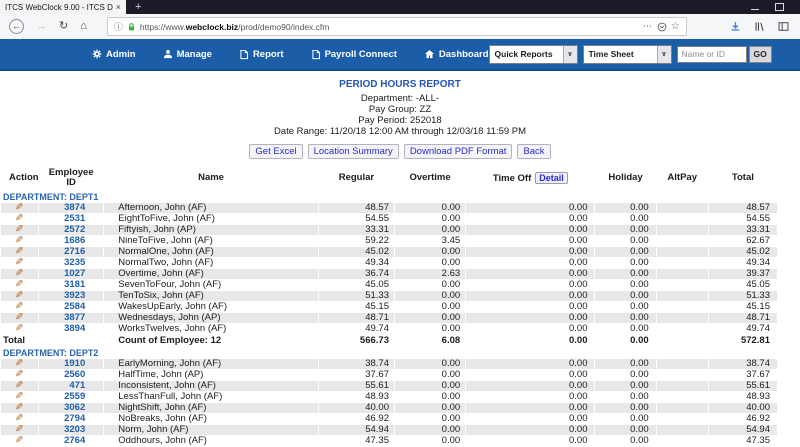 This screenshot has height=447, width=800. I want to click on employee-id-link: 3923, so click(71, 296).